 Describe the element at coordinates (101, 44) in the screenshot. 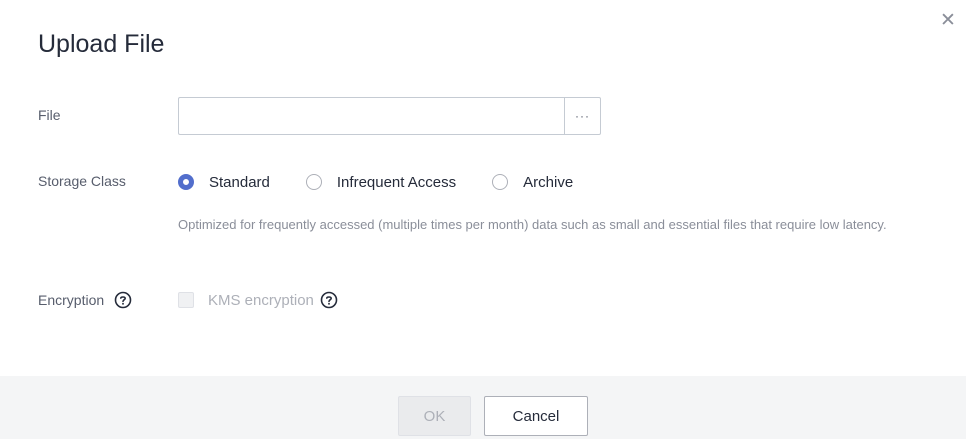

I see `dialog-title: Upload File` at that location.